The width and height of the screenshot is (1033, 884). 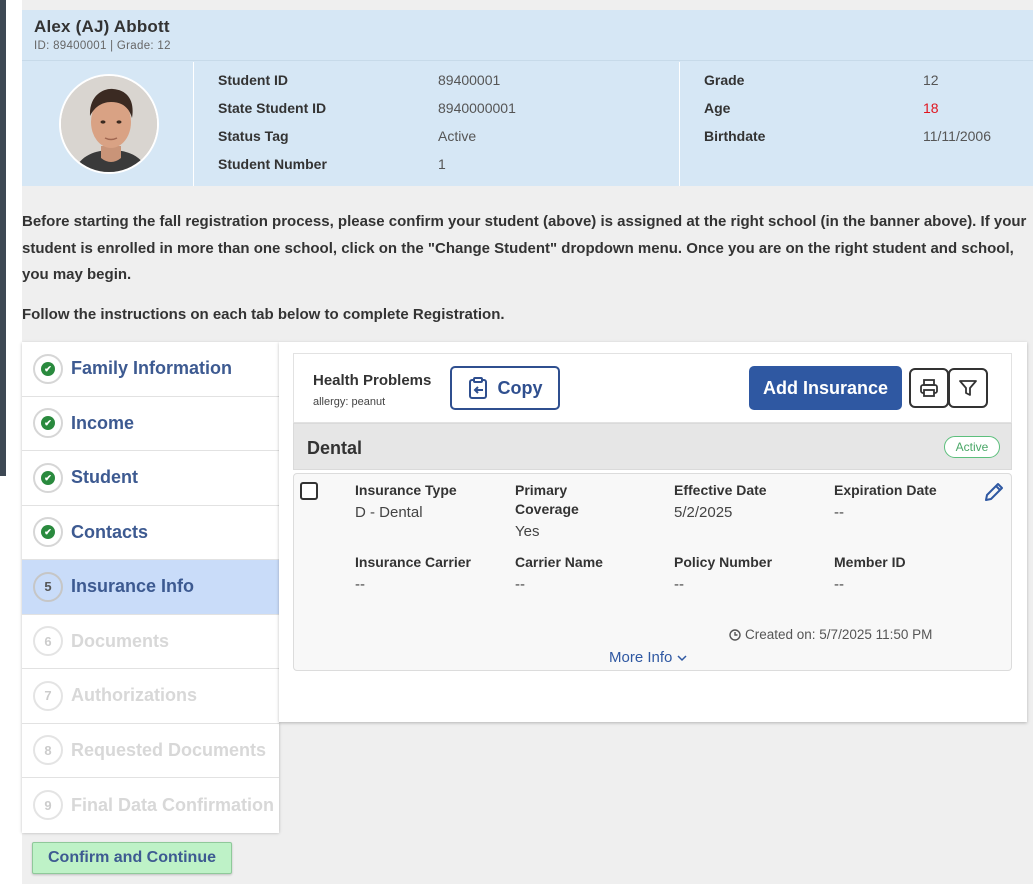 I want to click on step-number: 7, so click(x=48, y=695).